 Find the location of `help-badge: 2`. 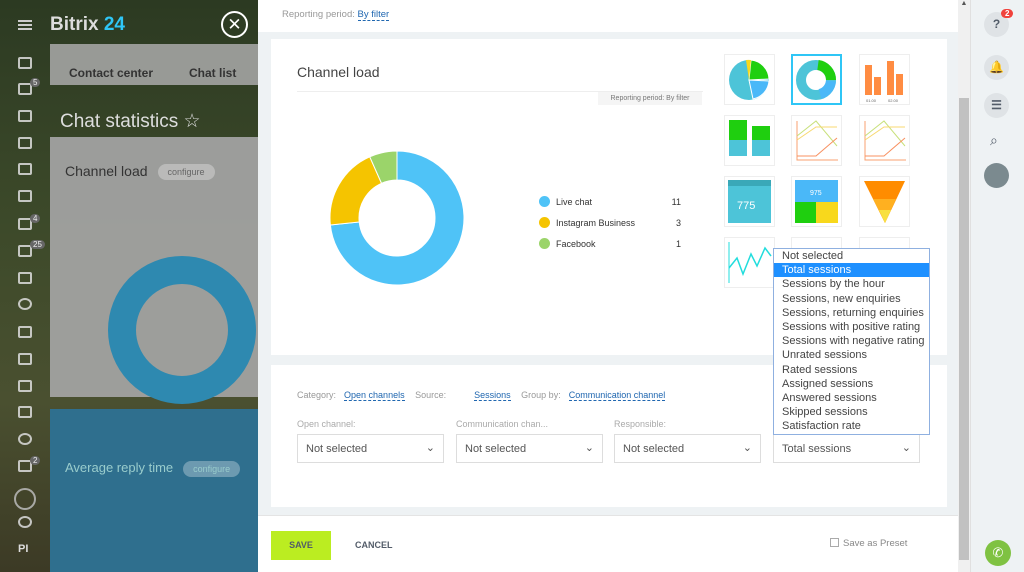

help-badge: 2 is located at coordinates (1007, 13).